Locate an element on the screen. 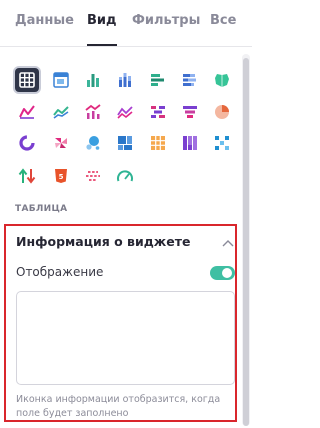 This screenshot has height=428, width=320. tab-filters: Фильтры is located at coordinates (166, 29).